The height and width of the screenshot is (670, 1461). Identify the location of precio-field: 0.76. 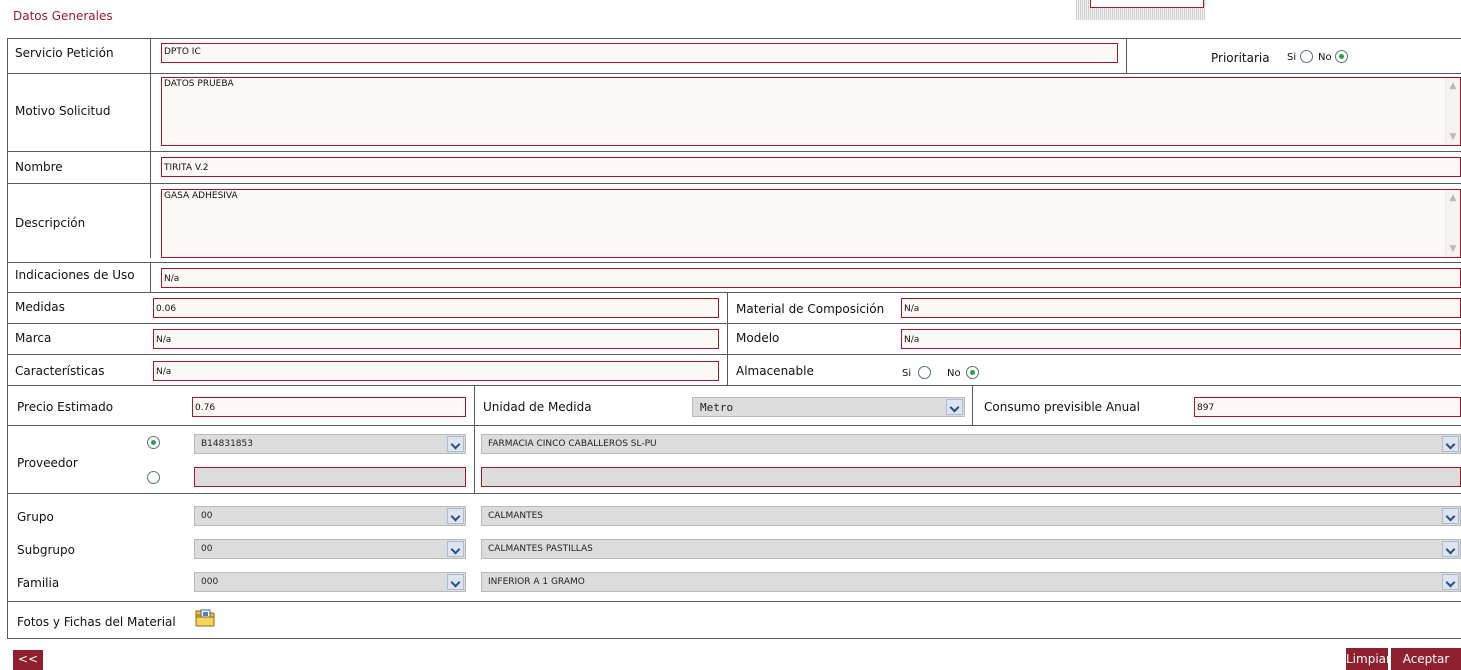
(329, 407).